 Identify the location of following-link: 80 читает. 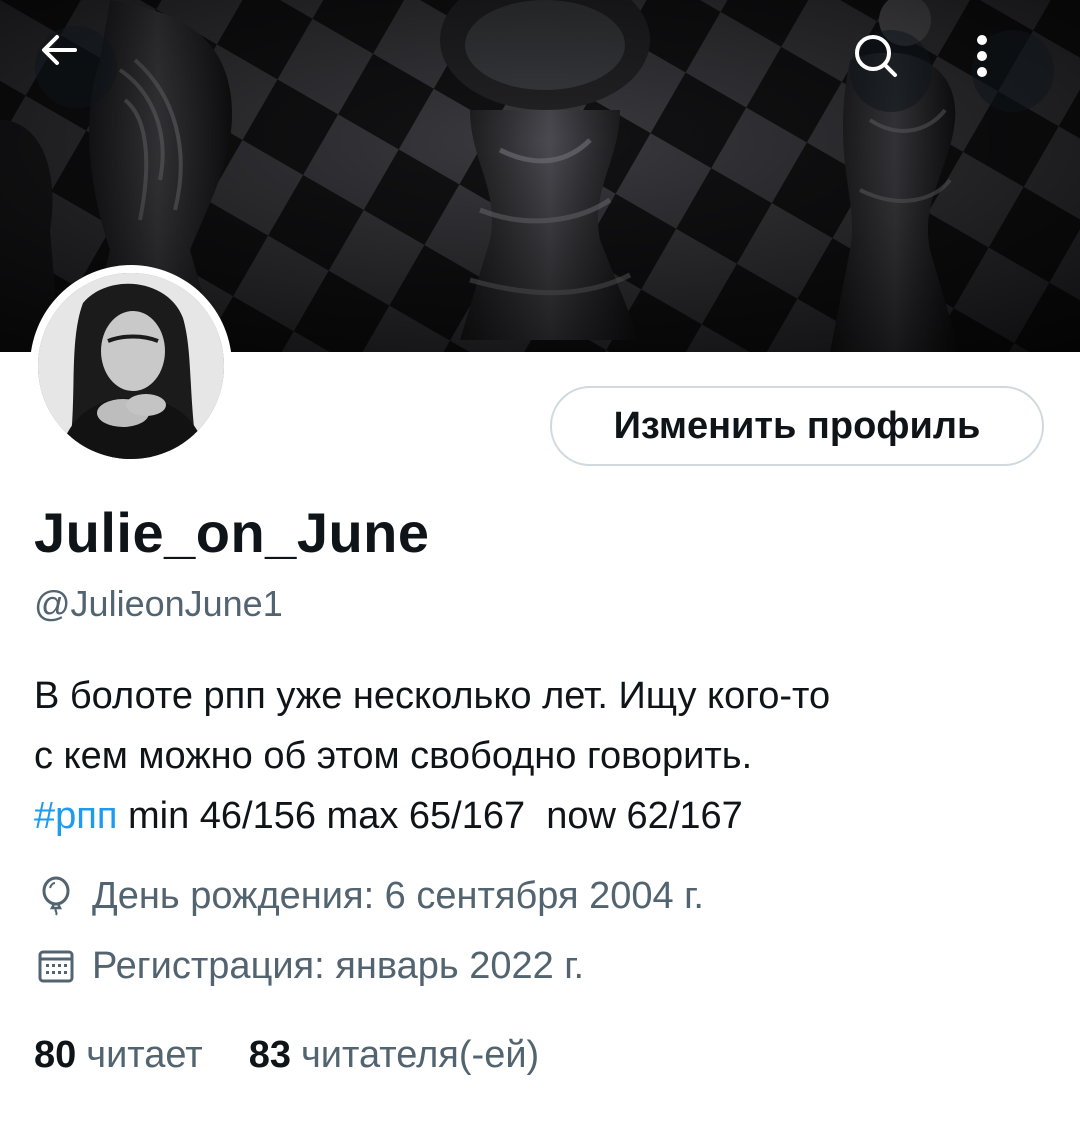
(118, 1055).